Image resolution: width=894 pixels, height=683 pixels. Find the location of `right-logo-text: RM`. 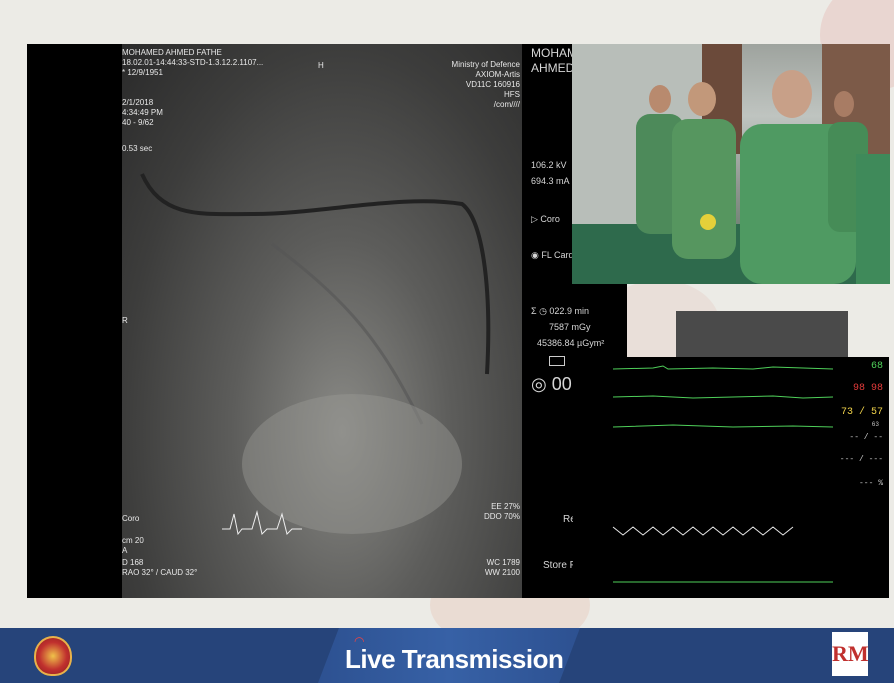

right-logo-text: RM is located at coordinates (850, 653).